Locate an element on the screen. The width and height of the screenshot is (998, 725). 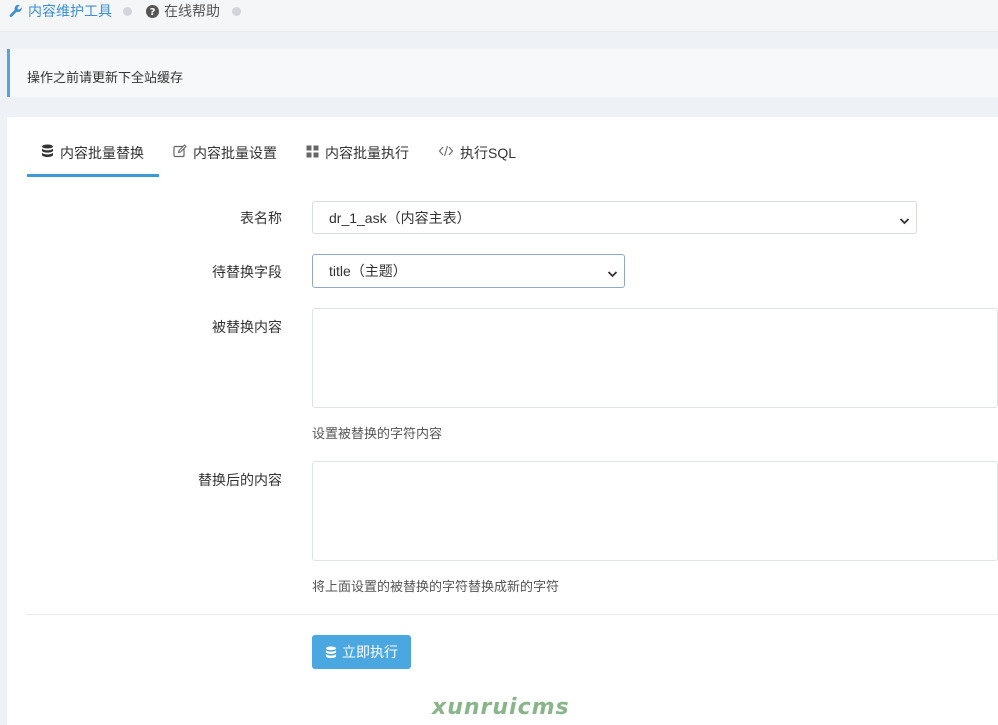
breadcrumb-item-maintenance: 内容维护工具 is located at coordinates (60, 11).